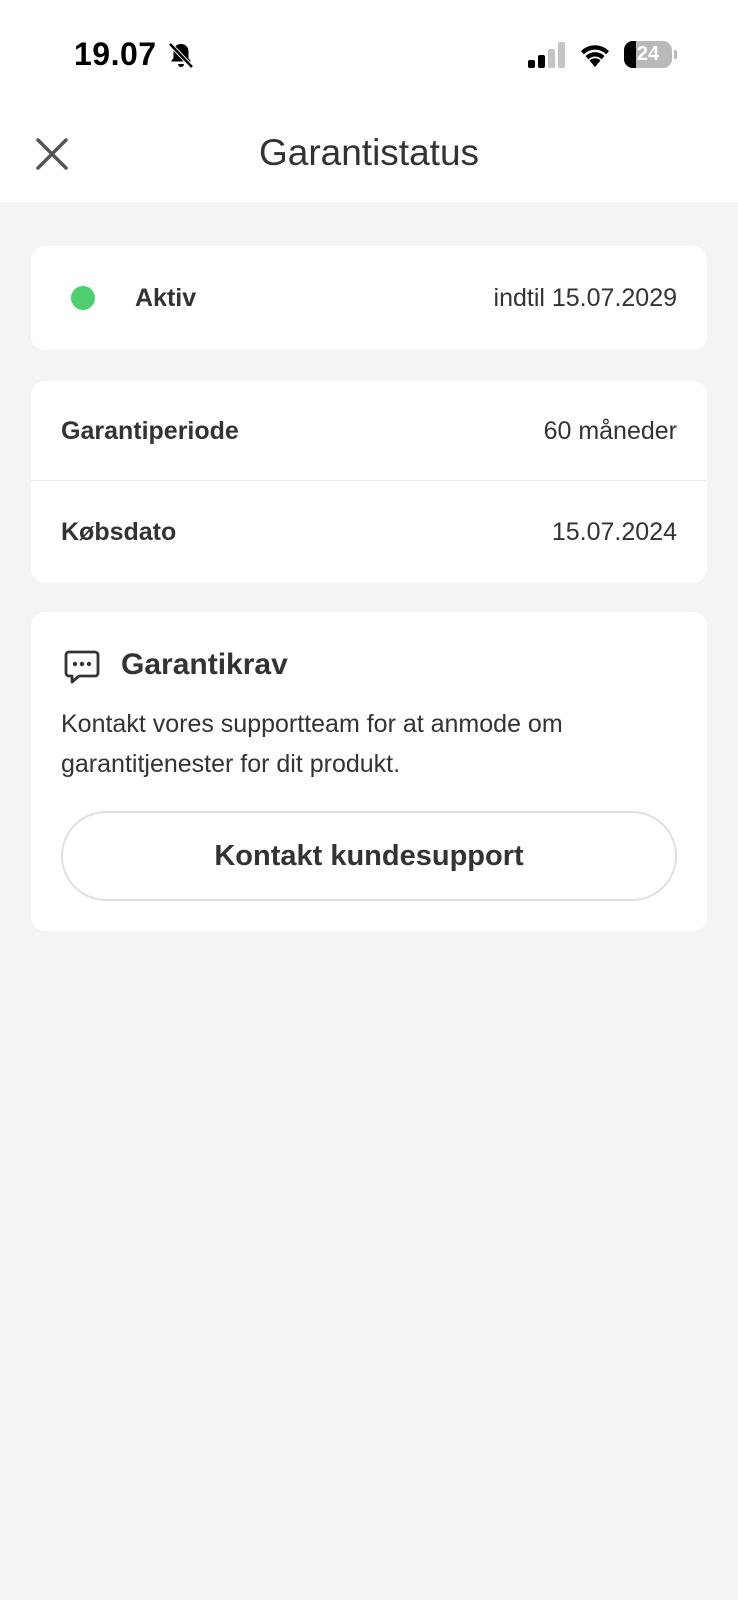 The image size is (738, 1600). Describe the element at coordinates (150, 431) in the screenshot. I see `warranty-period-label: Garantiperiode` at that location.